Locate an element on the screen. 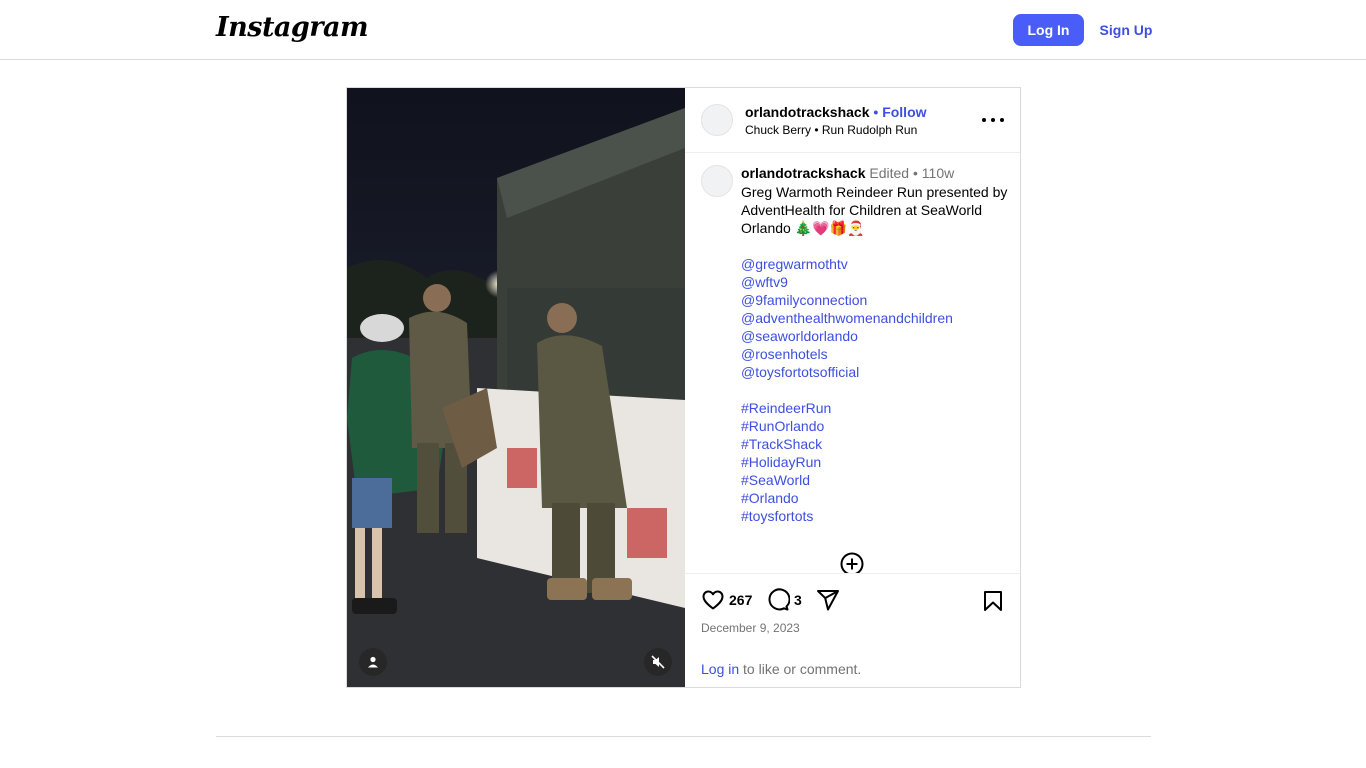 This screenshot has height=768, width=1366. like-group: 267 is located at coordinates (726, 600).